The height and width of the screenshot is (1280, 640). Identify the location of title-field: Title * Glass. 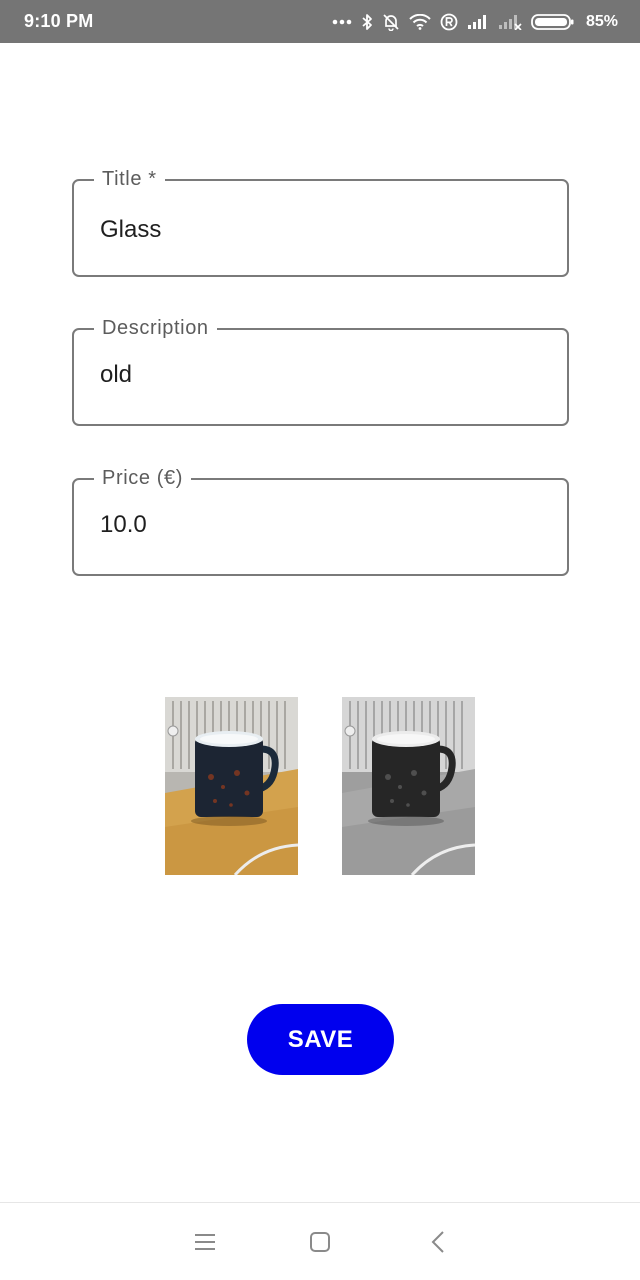
(320, 221).